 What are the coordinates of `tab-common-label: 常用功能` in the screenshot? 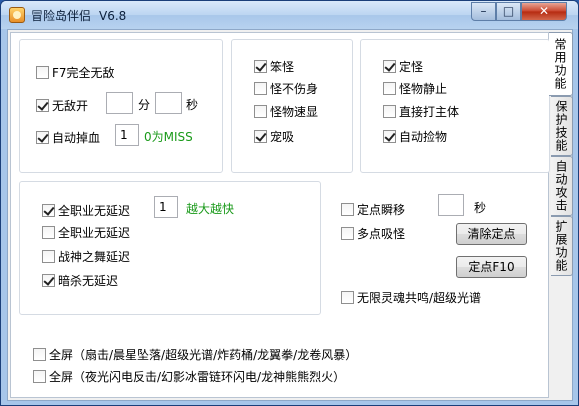 It's located at (560, 64).